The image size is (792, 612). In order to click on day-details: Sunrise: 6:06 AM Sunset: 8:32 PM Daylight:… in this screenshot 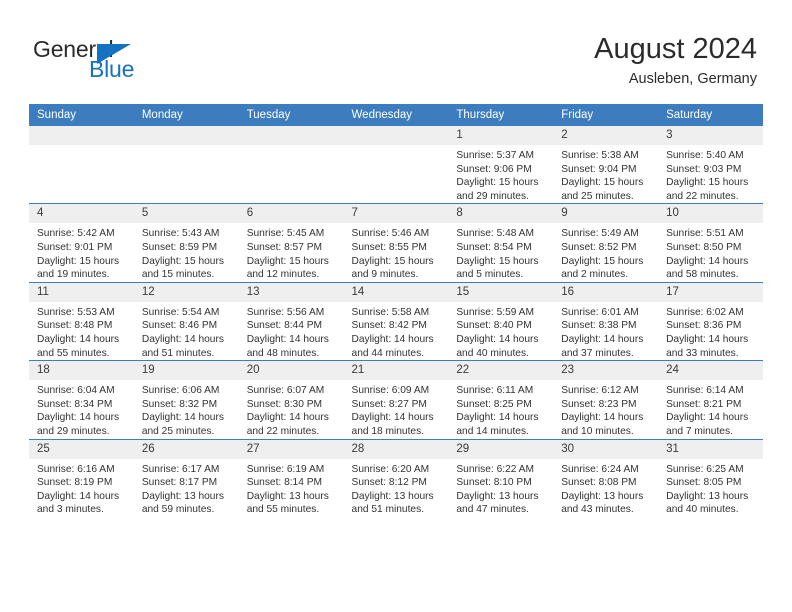, I will do `click(186, 409)`.